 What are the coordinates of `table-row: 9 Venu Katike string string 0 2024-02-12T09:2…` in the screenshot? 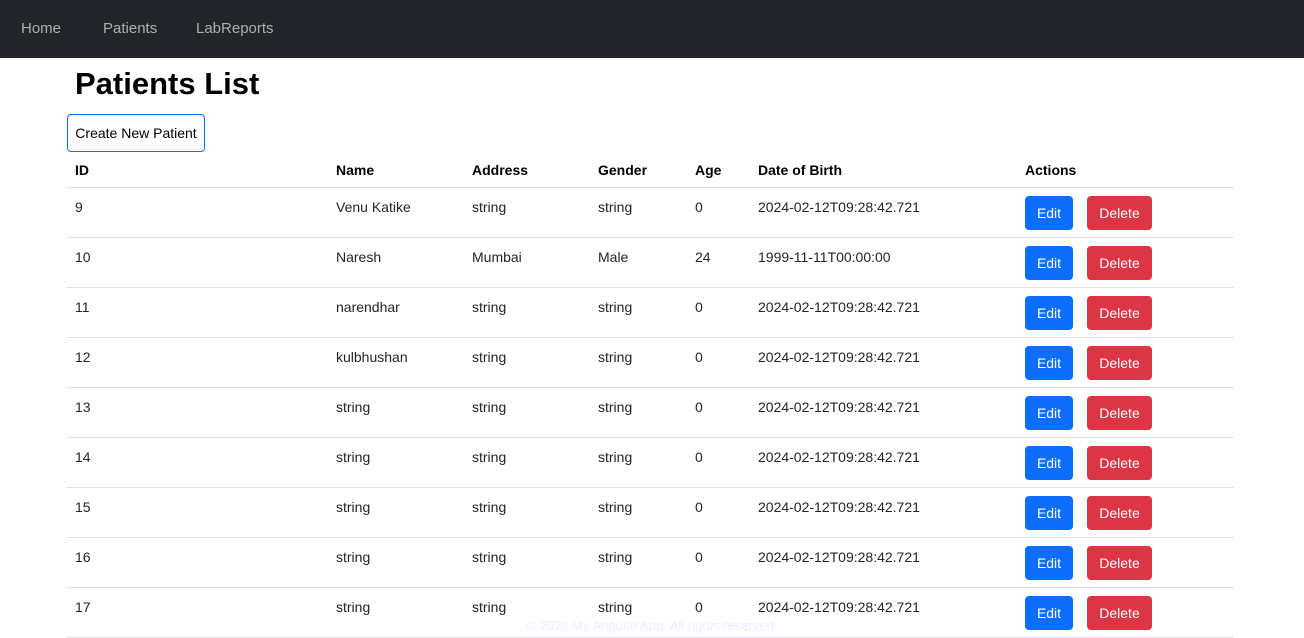 It's located at (650, 212).